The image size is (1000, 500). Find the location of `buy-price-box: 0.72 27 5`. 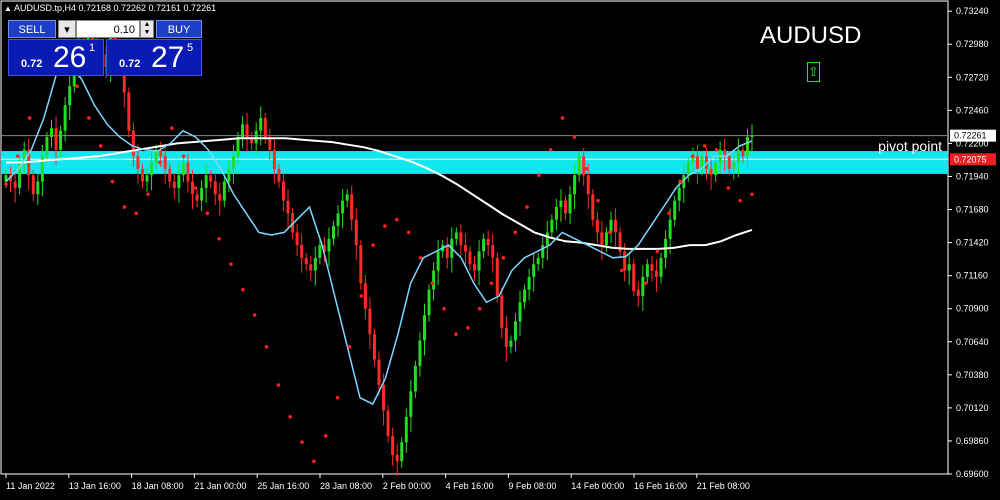

buy-price-box: 0.72 27 5 is located at coordinates (154, 57).